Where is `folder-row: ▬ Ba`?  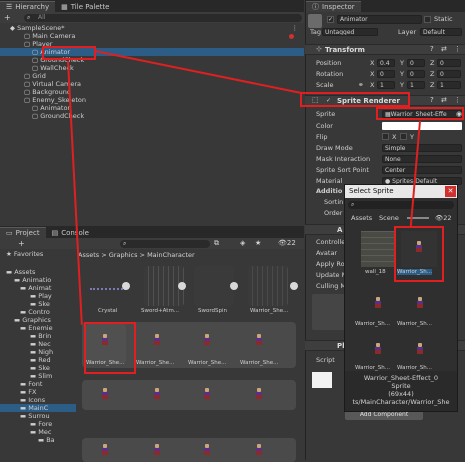
folder-row: ▬ Ba is located at coordinates (38, 440).